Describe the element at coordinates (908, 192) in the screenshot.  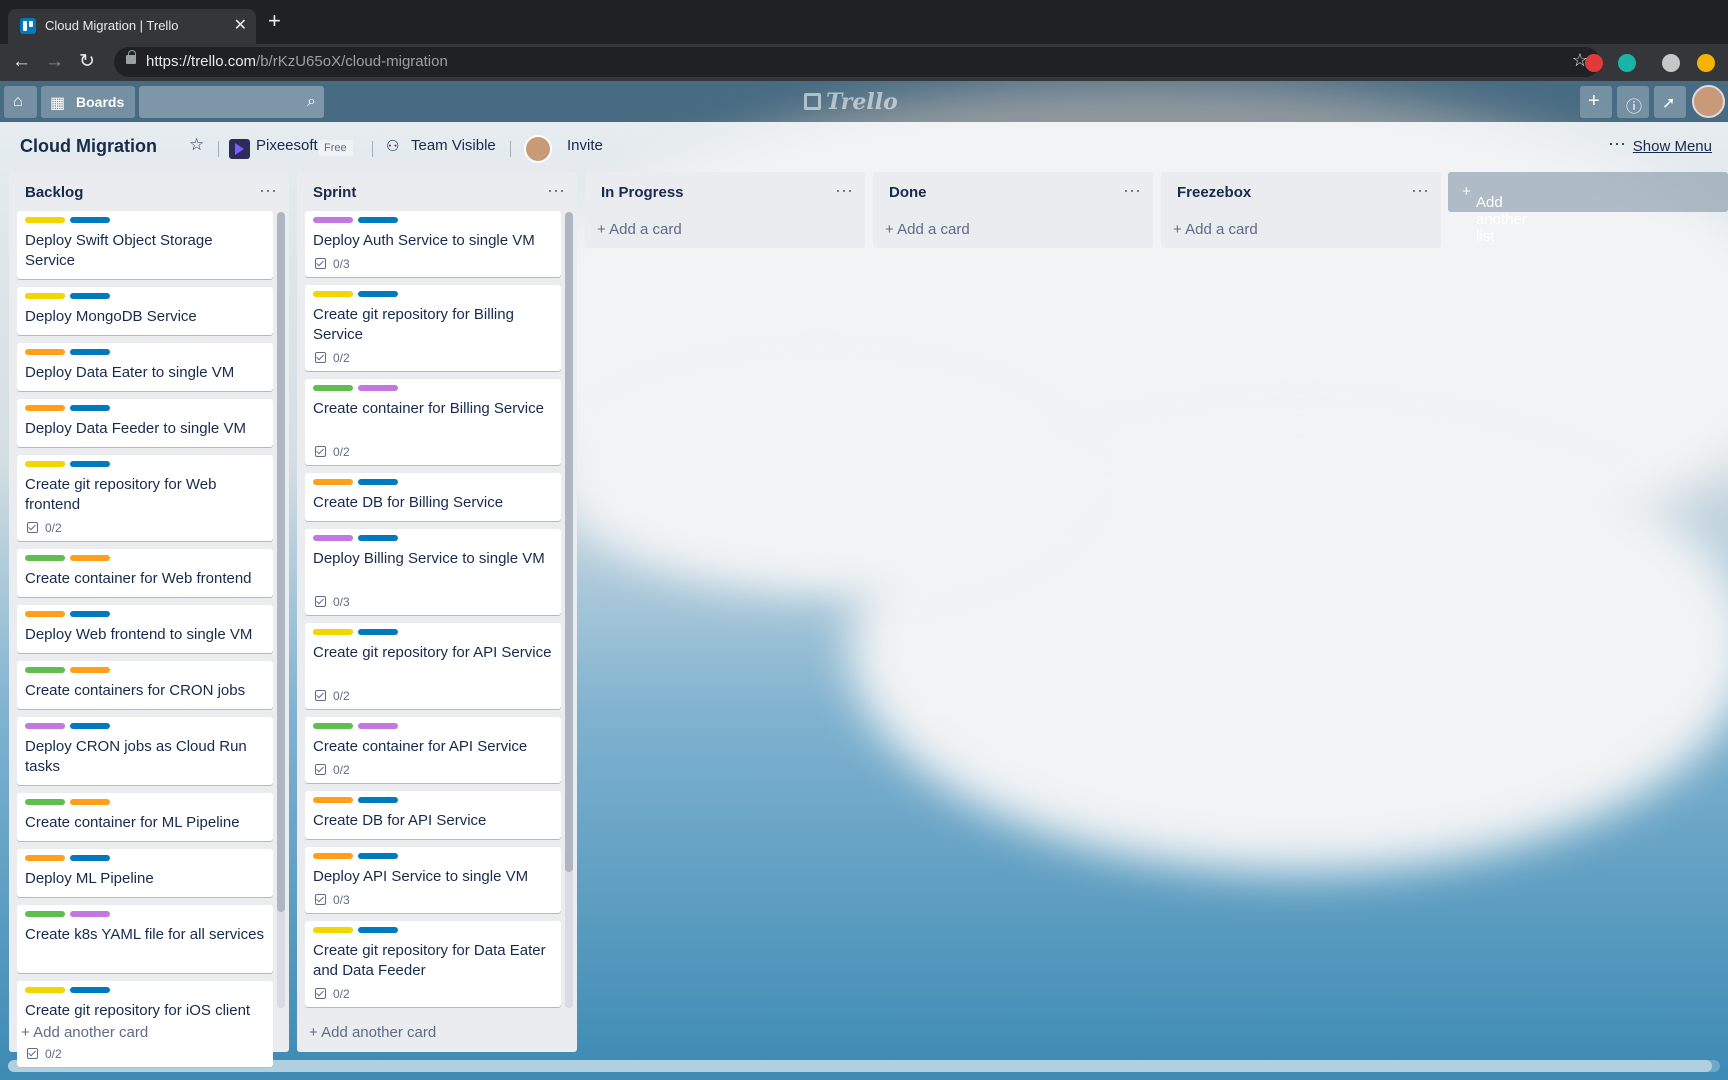
I see `list-title: Done` at that location.